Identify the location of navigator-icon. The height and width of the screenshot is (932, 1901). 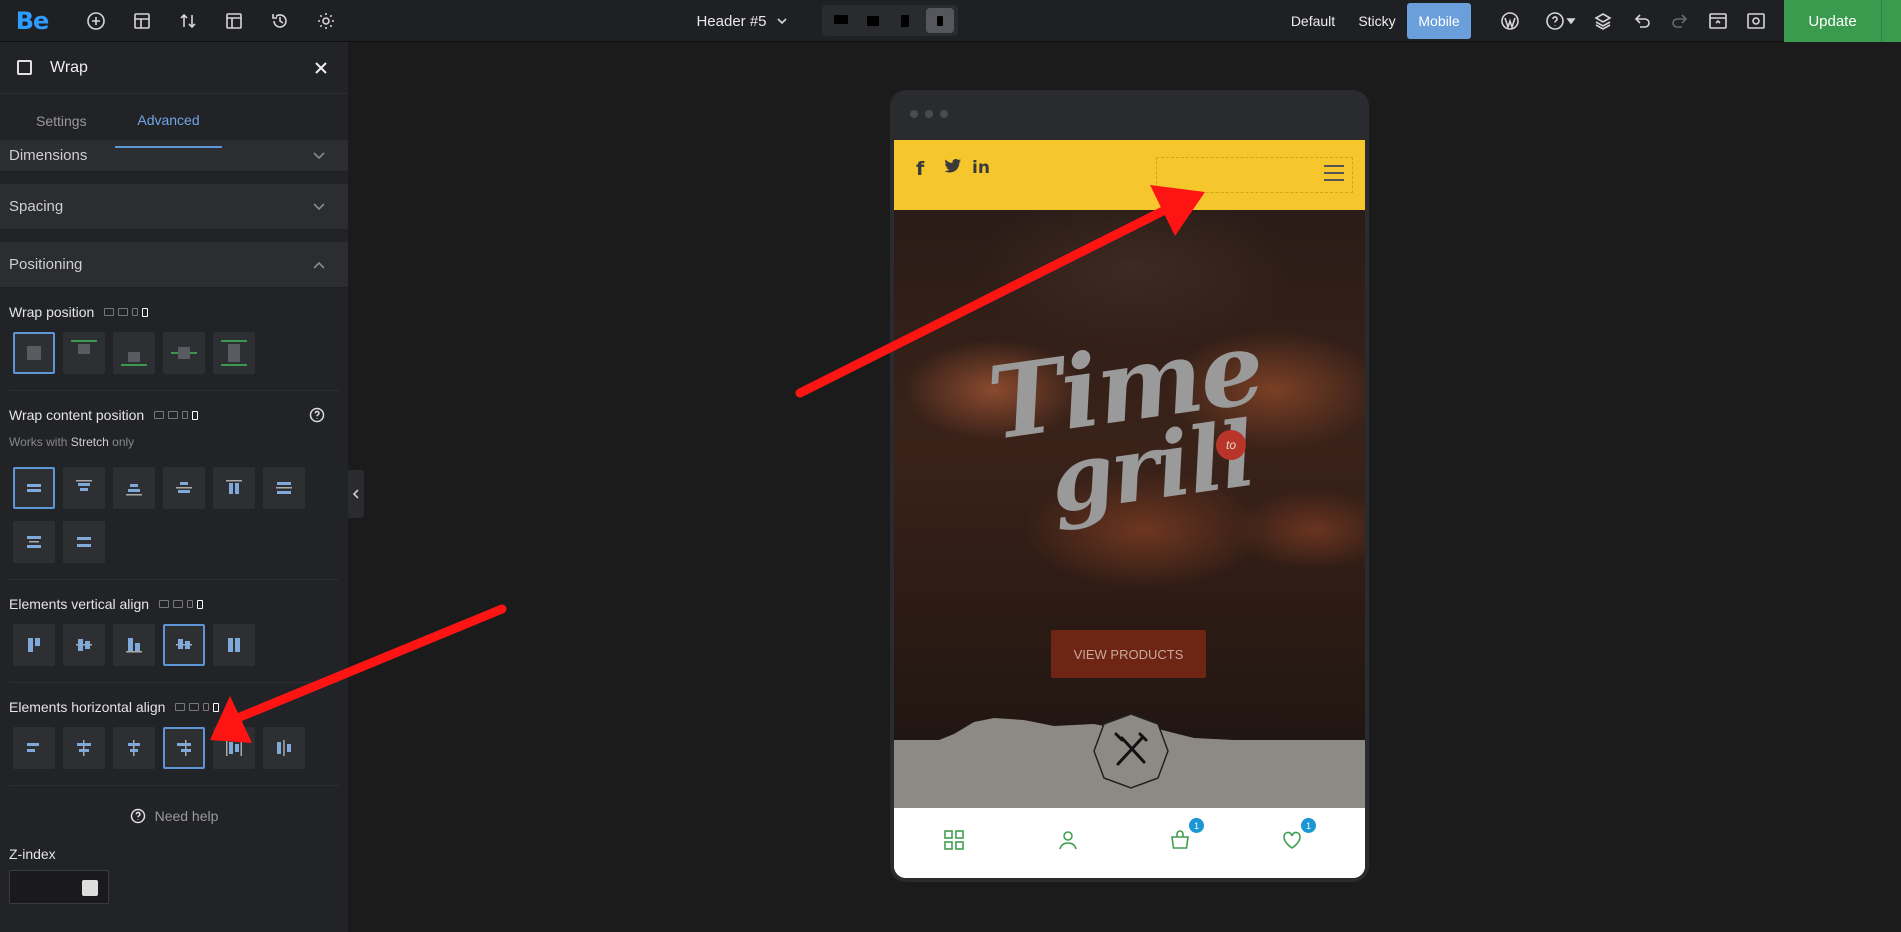
(142, 21).